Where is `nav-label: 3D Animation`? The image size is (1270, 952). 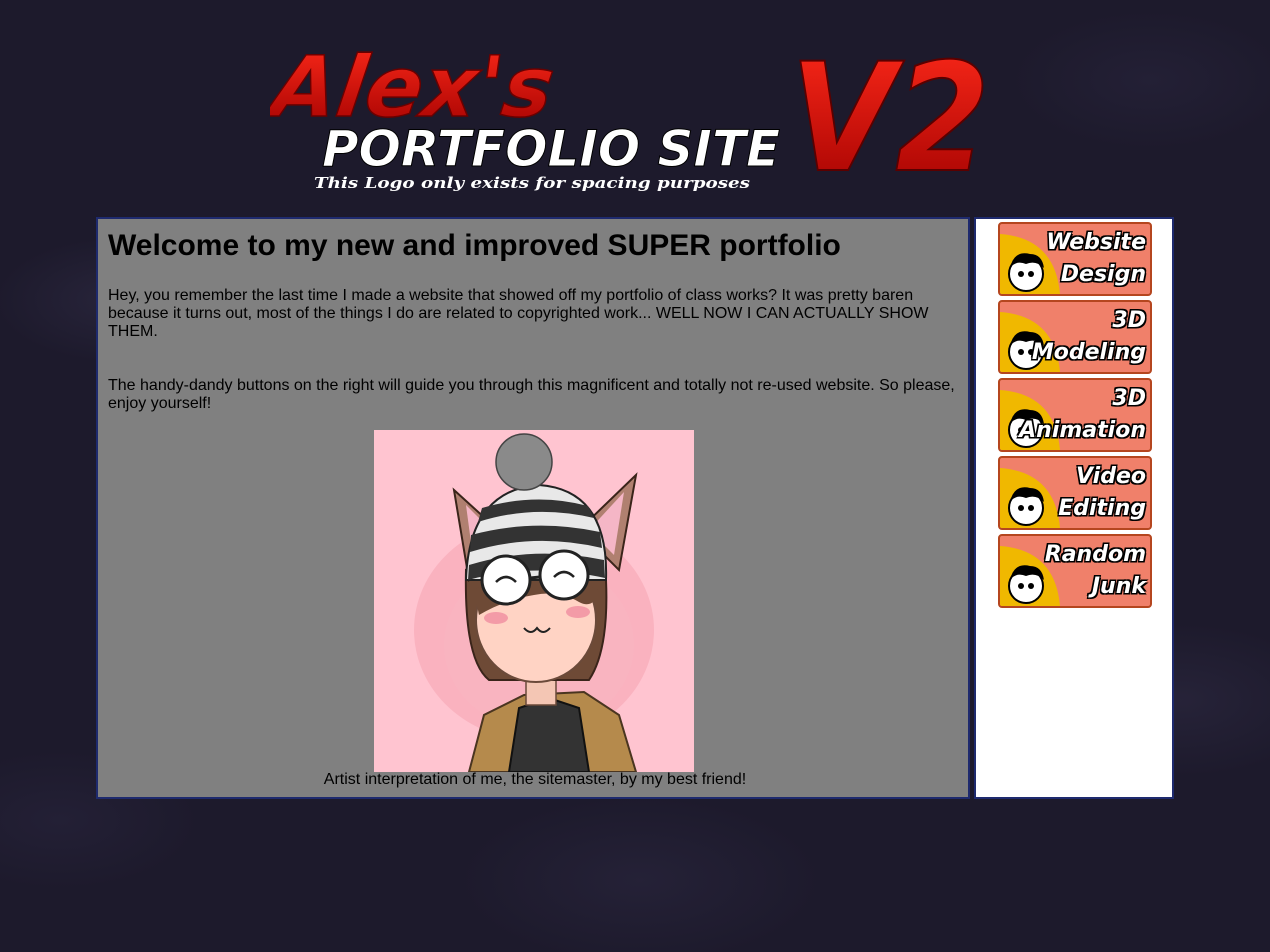
nav-label: 3D Animation is located at coordinates (1082, 414).